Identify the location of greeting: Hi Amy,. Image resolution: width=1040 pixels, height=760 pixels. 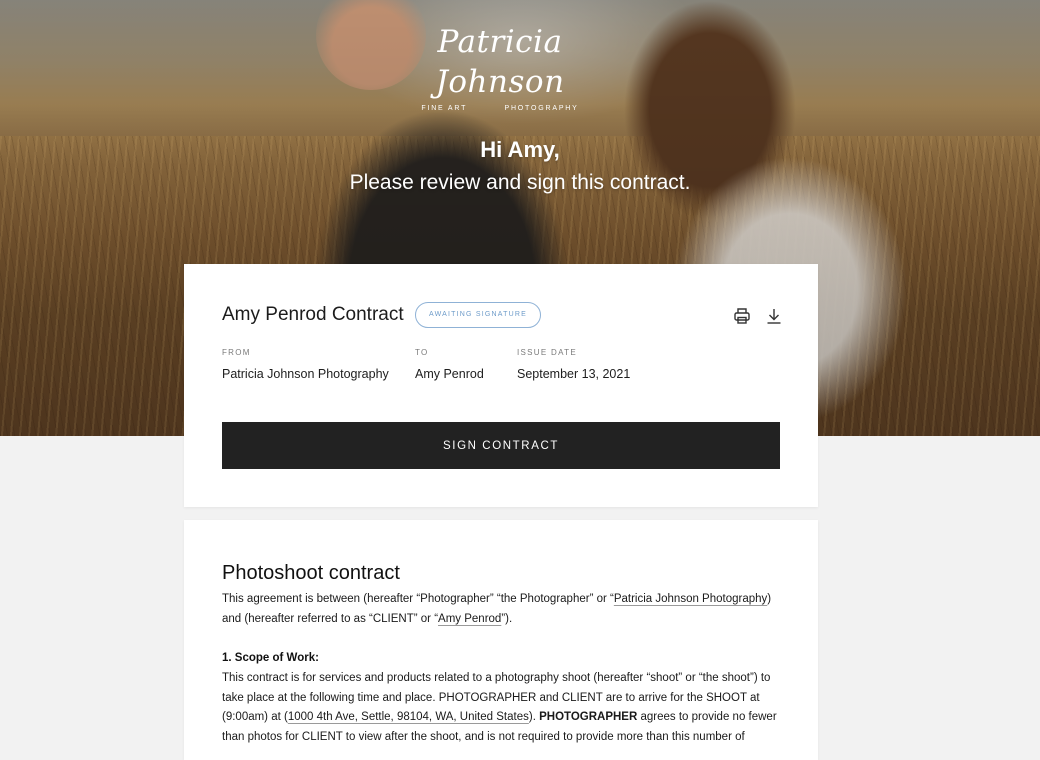
(520, 149).